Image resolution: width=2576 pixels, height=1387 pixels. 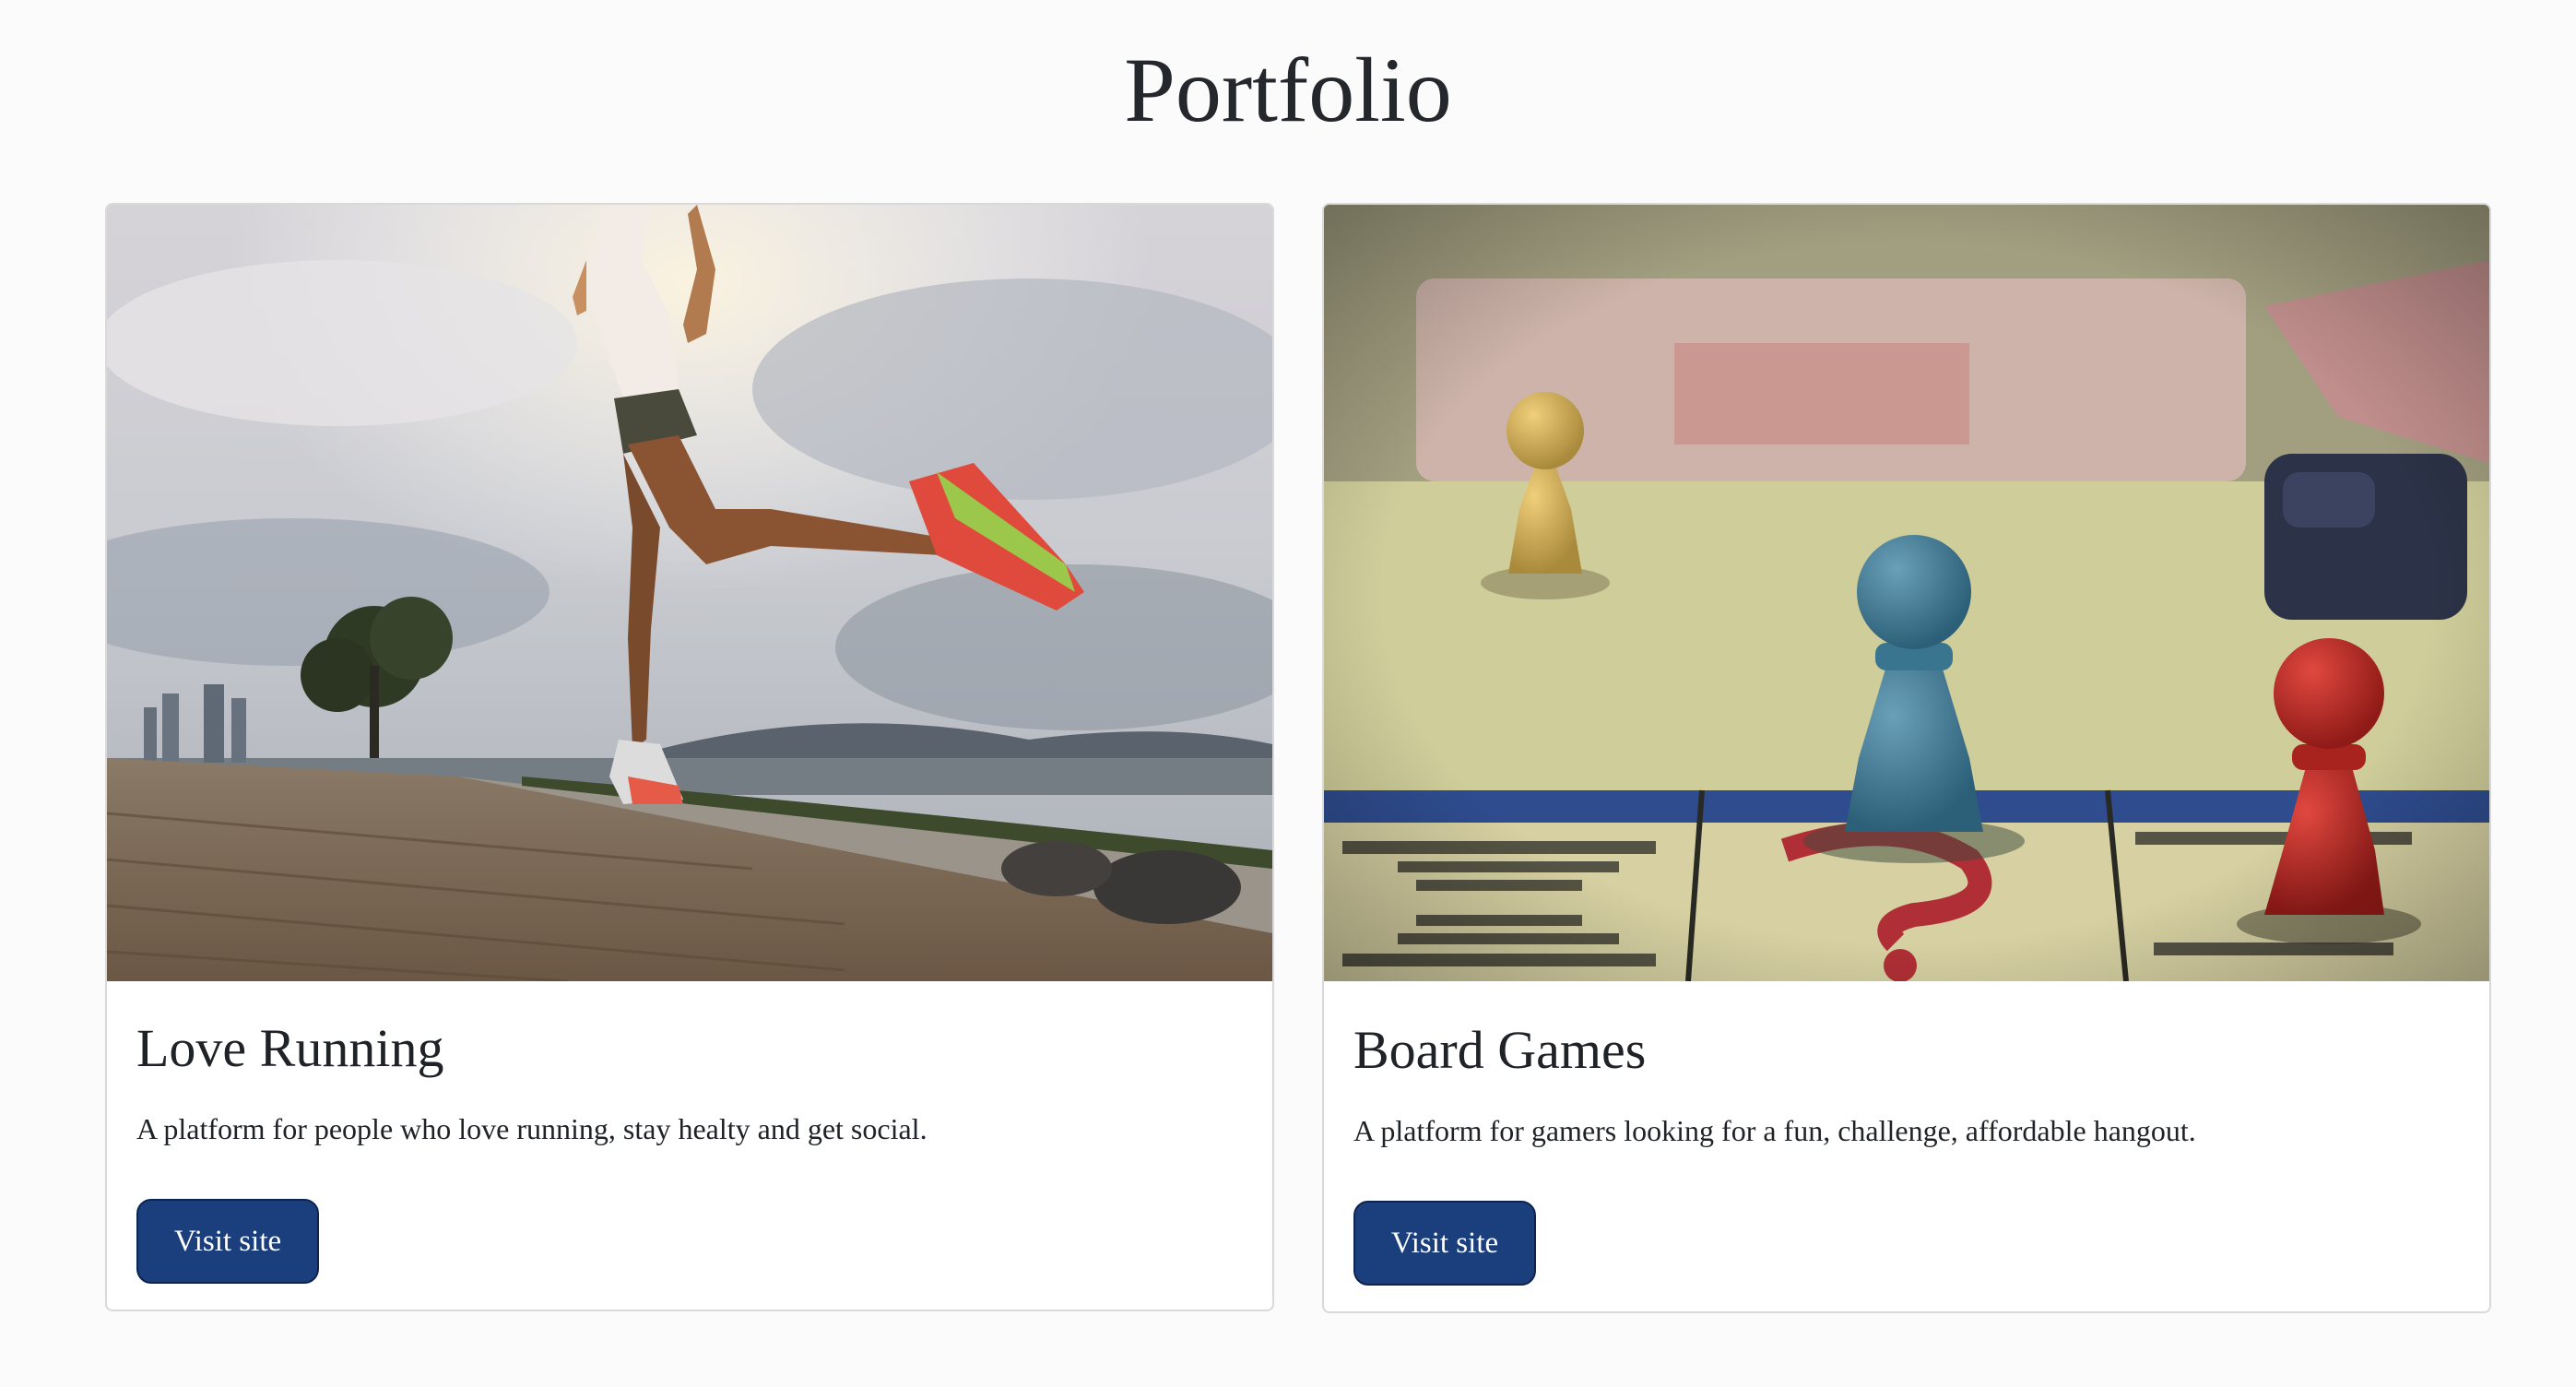 I want to click on page-title: Portfolio, so click(x=1288, y=90).